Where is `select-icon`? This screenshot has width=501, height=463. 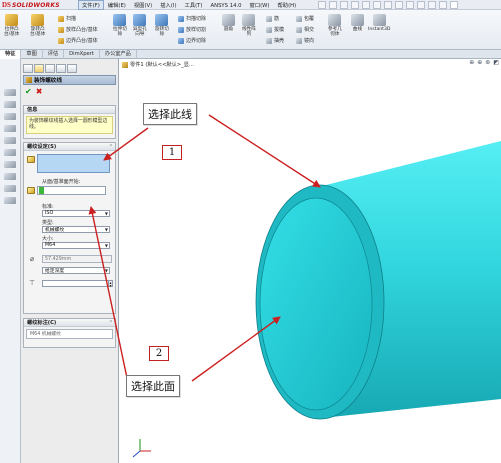 select-icon is located at coordinates (377, 5).